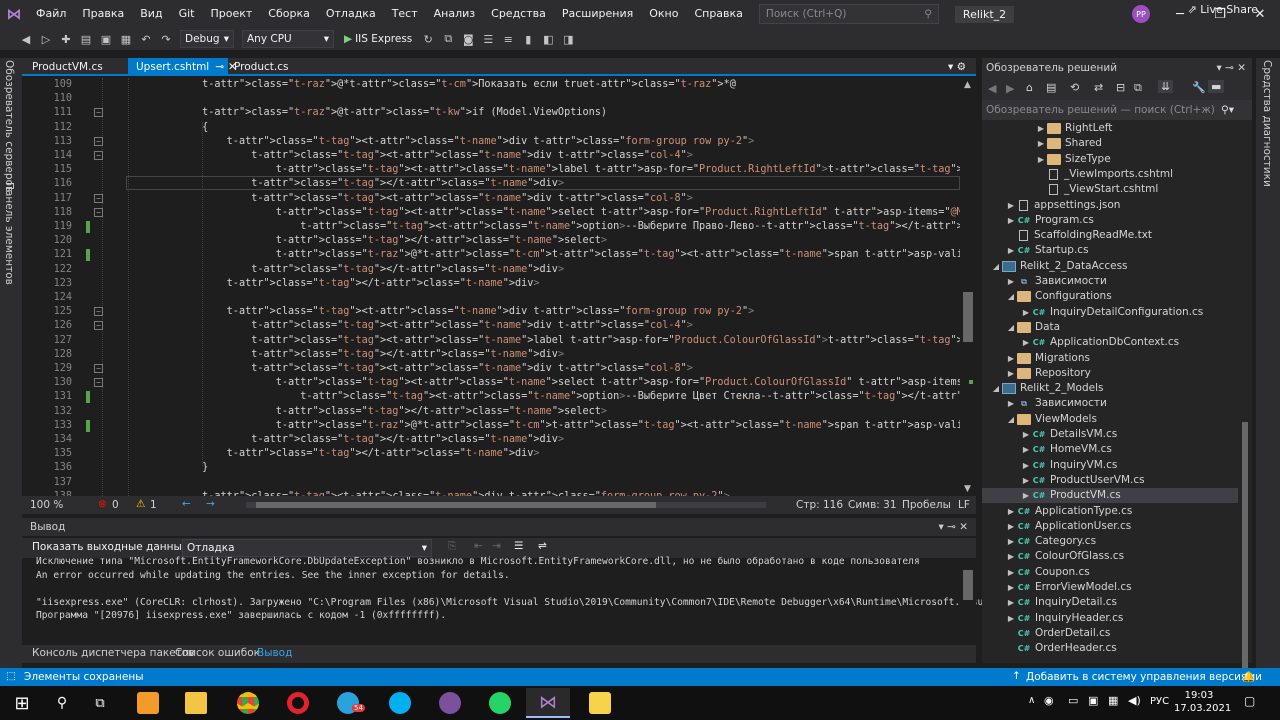 This screenshot has width=1280, height=720. What do you see at coordinates (848, 14) in the screenshot?
I see `search-input: Поиск (Ctrl+Q) ⚲` at bounding box center [848, 14].